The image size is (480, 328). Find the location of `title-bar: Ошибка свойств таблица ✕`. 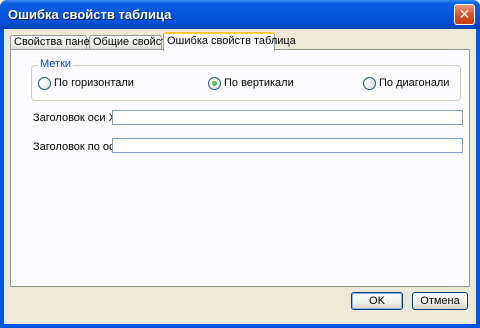

title-bar: Ошибка свойств таблица ✕ is located at coordinates (240, 14).